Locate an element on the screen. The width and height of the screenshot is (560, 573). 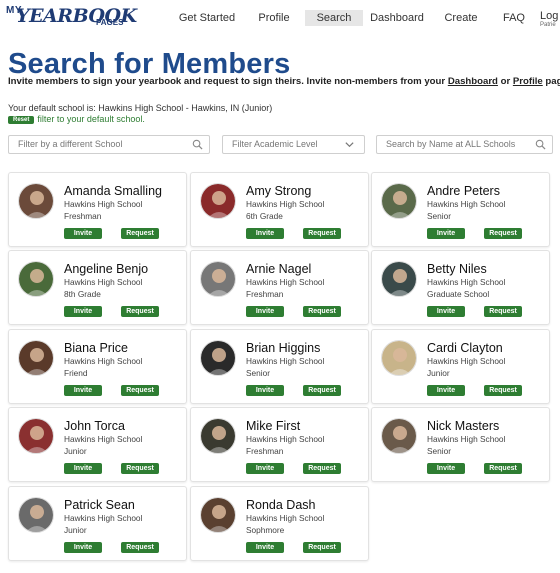
nav-faq: FAQ is located at coordinates (514, 18).